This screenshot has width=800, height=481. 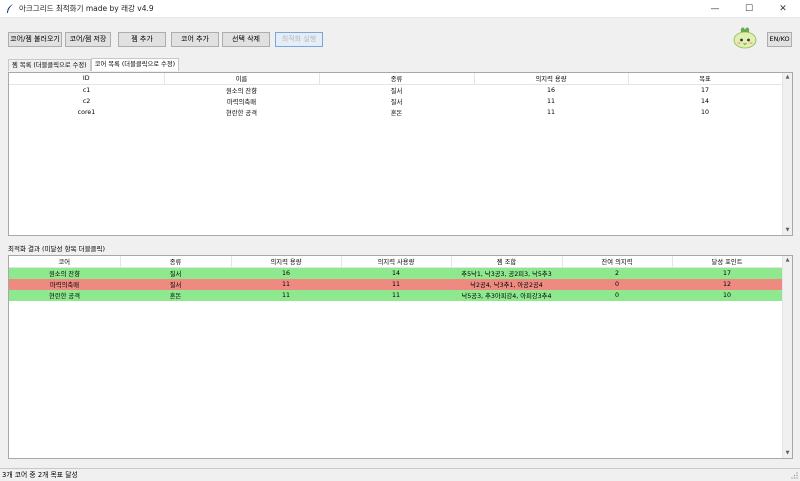 I want to click on cell-id: c2, so click(x=86, y=101).